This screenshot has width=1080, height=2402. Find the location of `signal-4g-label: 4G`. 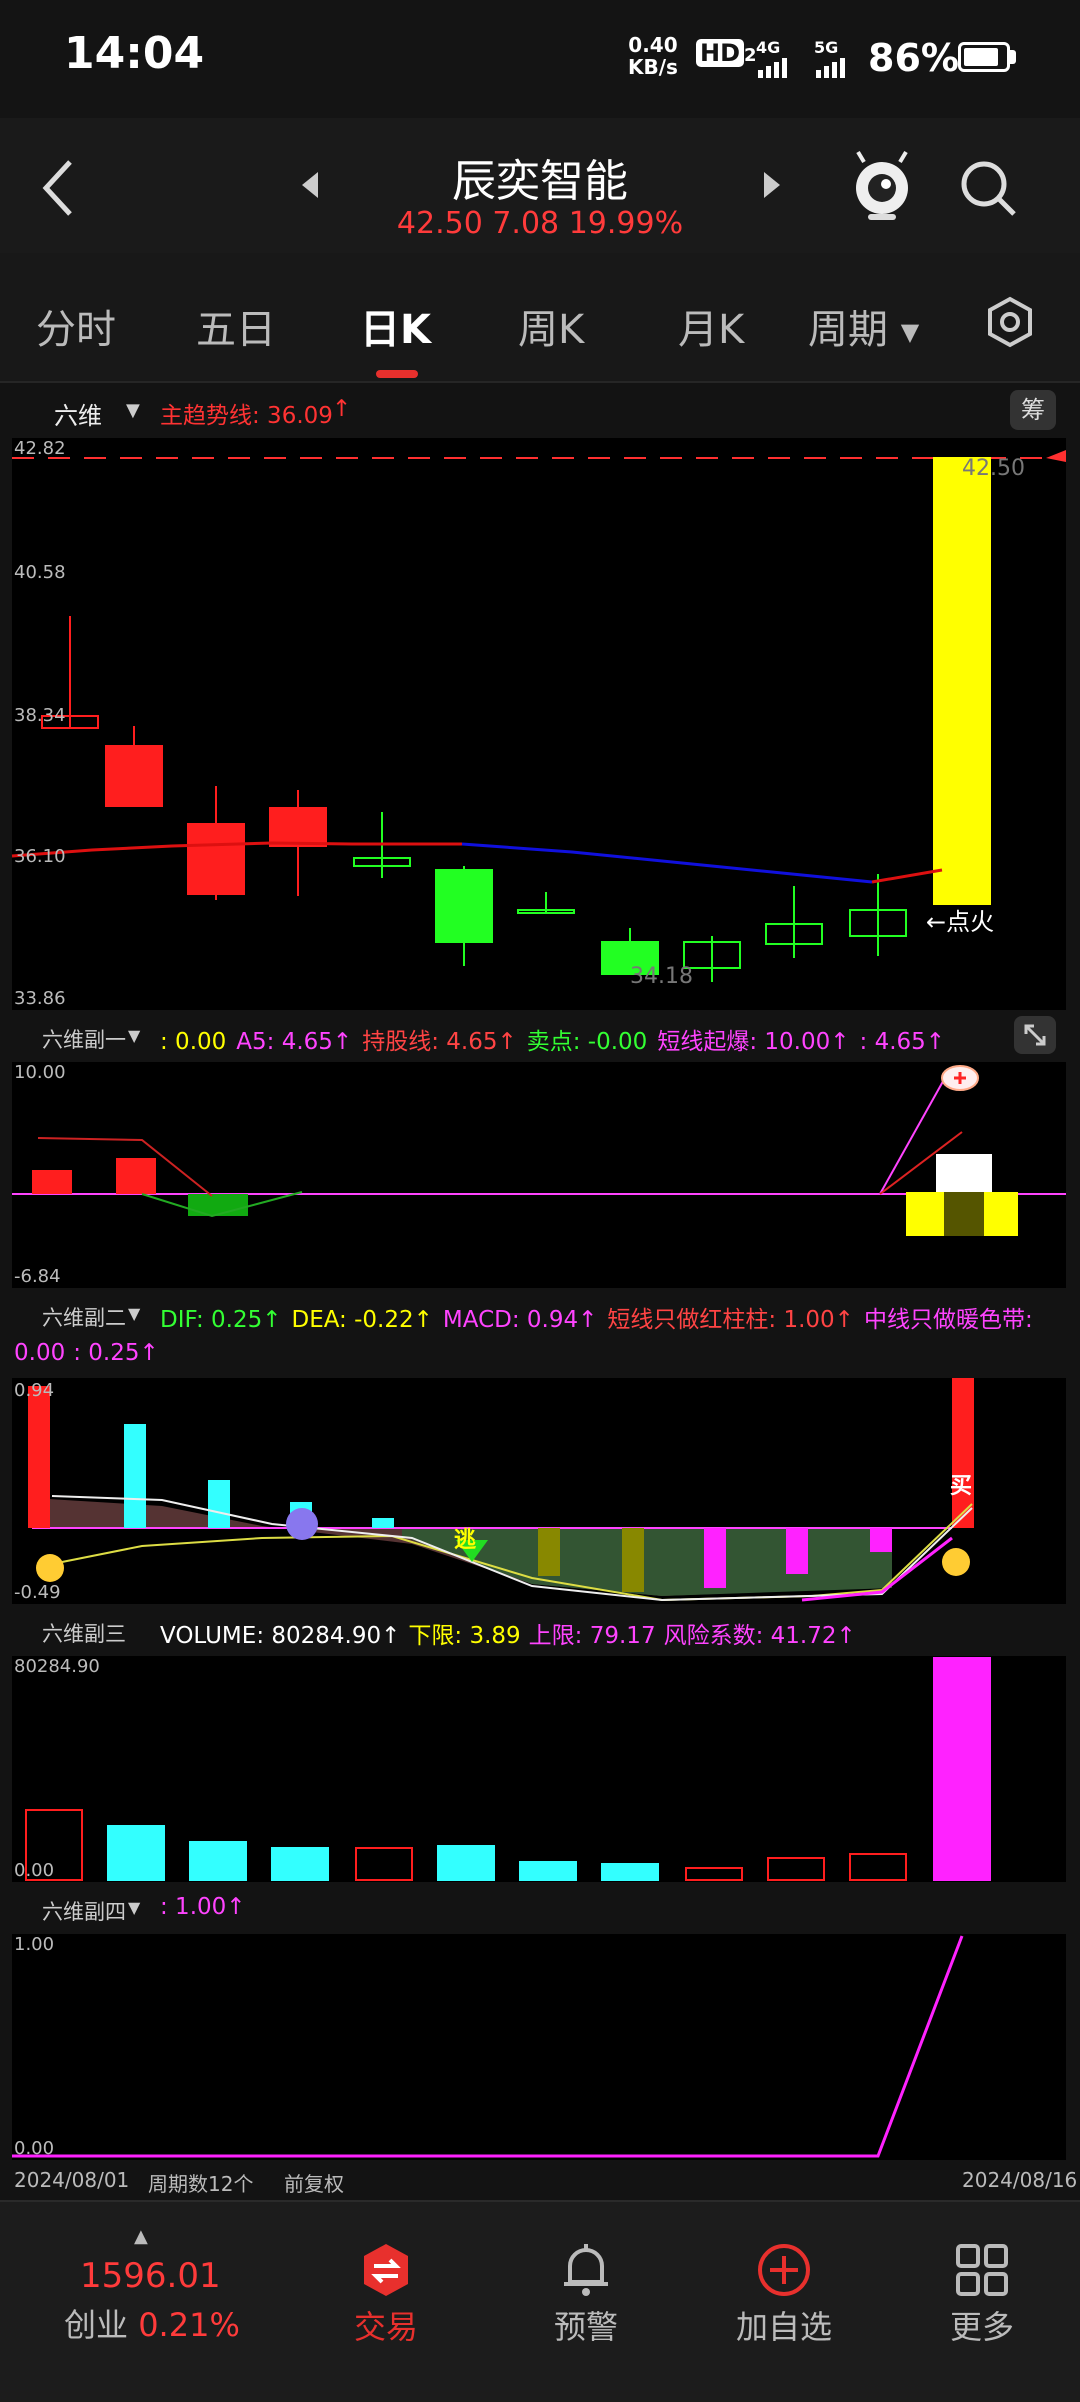

signal-4g-label: 4G is located at coordinates (768, 47).